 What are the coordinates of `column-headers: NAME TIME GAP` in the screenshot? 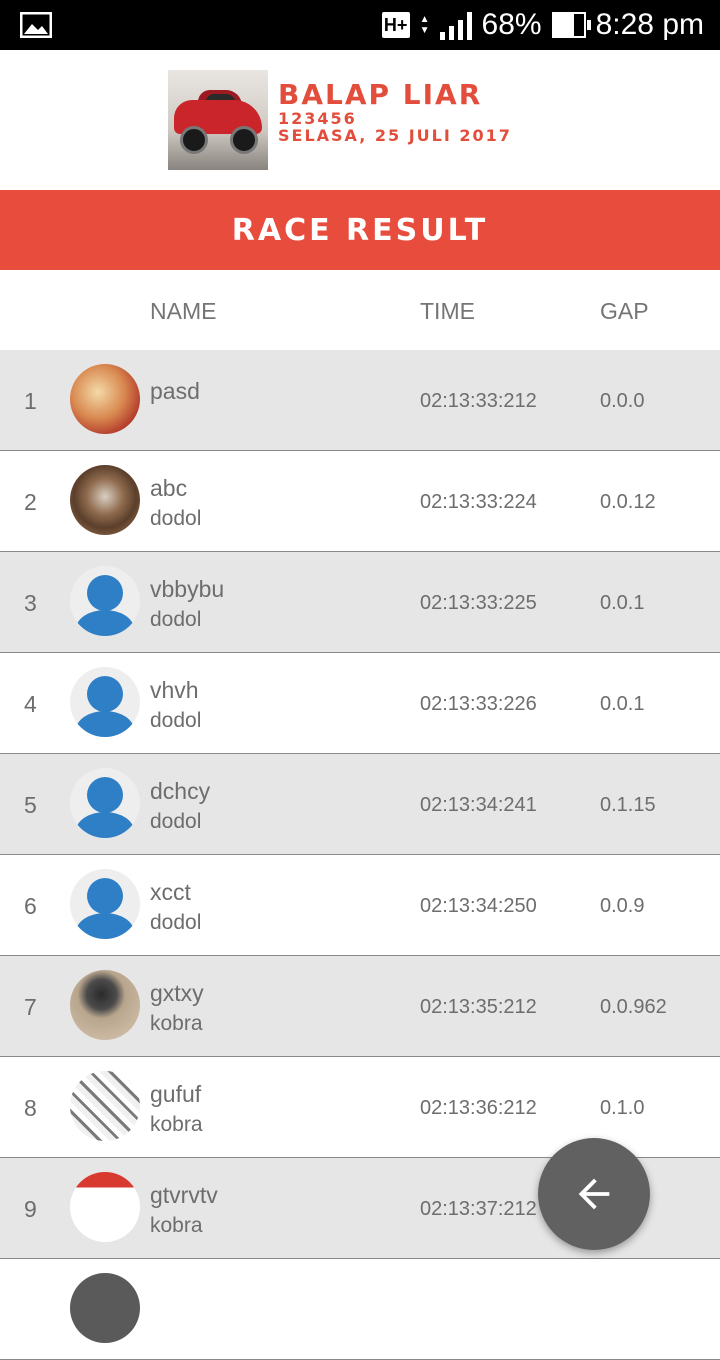 It's located at (360, 310).